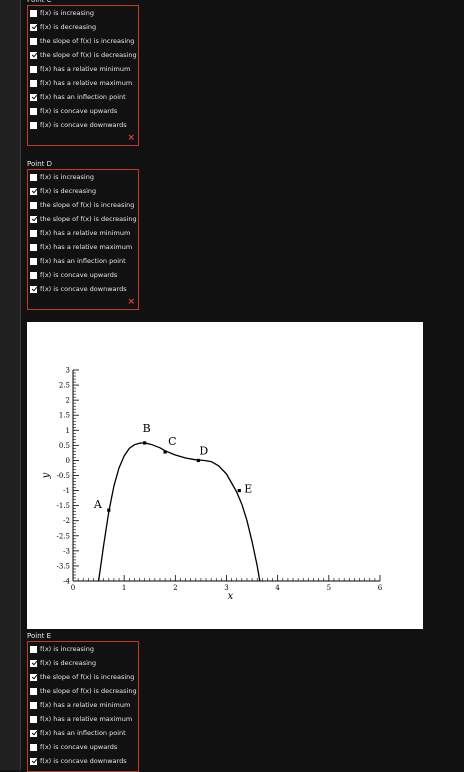 Image resolution: width=464 pixels, height=772 pixels. I want to click on point-label-b: B, so click(147, 428).